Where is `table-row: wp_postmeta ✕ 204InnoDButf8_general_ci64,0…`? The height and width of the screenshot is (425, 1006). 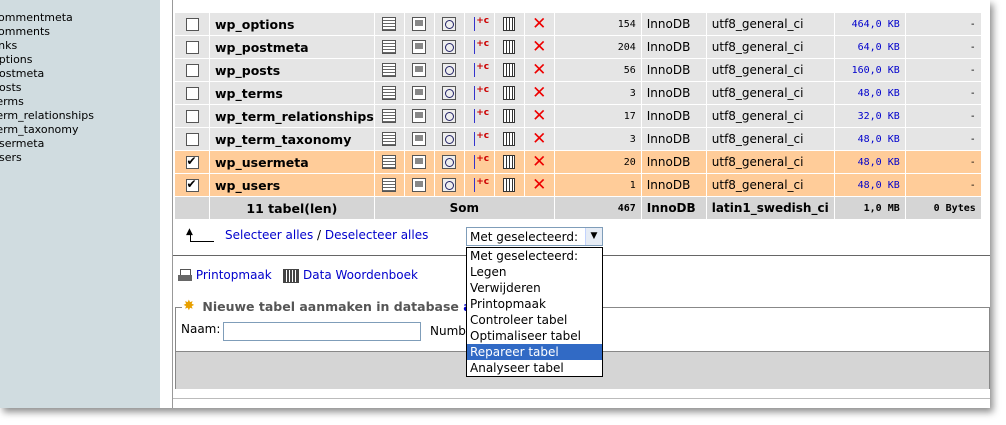
table-row: wp_postmeta ✕ 204InnoDButf8_general_ci64,0… is located at coordinates (578, 47).